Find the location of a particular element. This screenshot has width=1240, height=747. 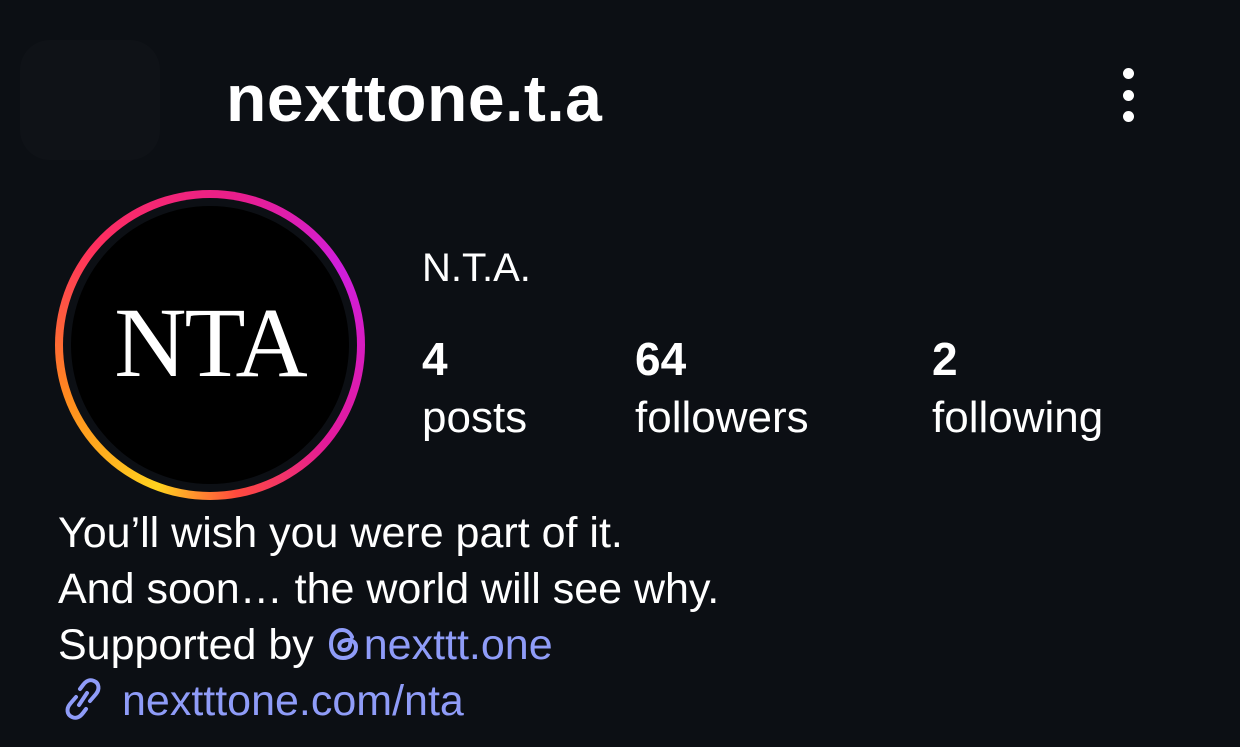

stat-following-value: 2 is located at coordinates (945, 359).